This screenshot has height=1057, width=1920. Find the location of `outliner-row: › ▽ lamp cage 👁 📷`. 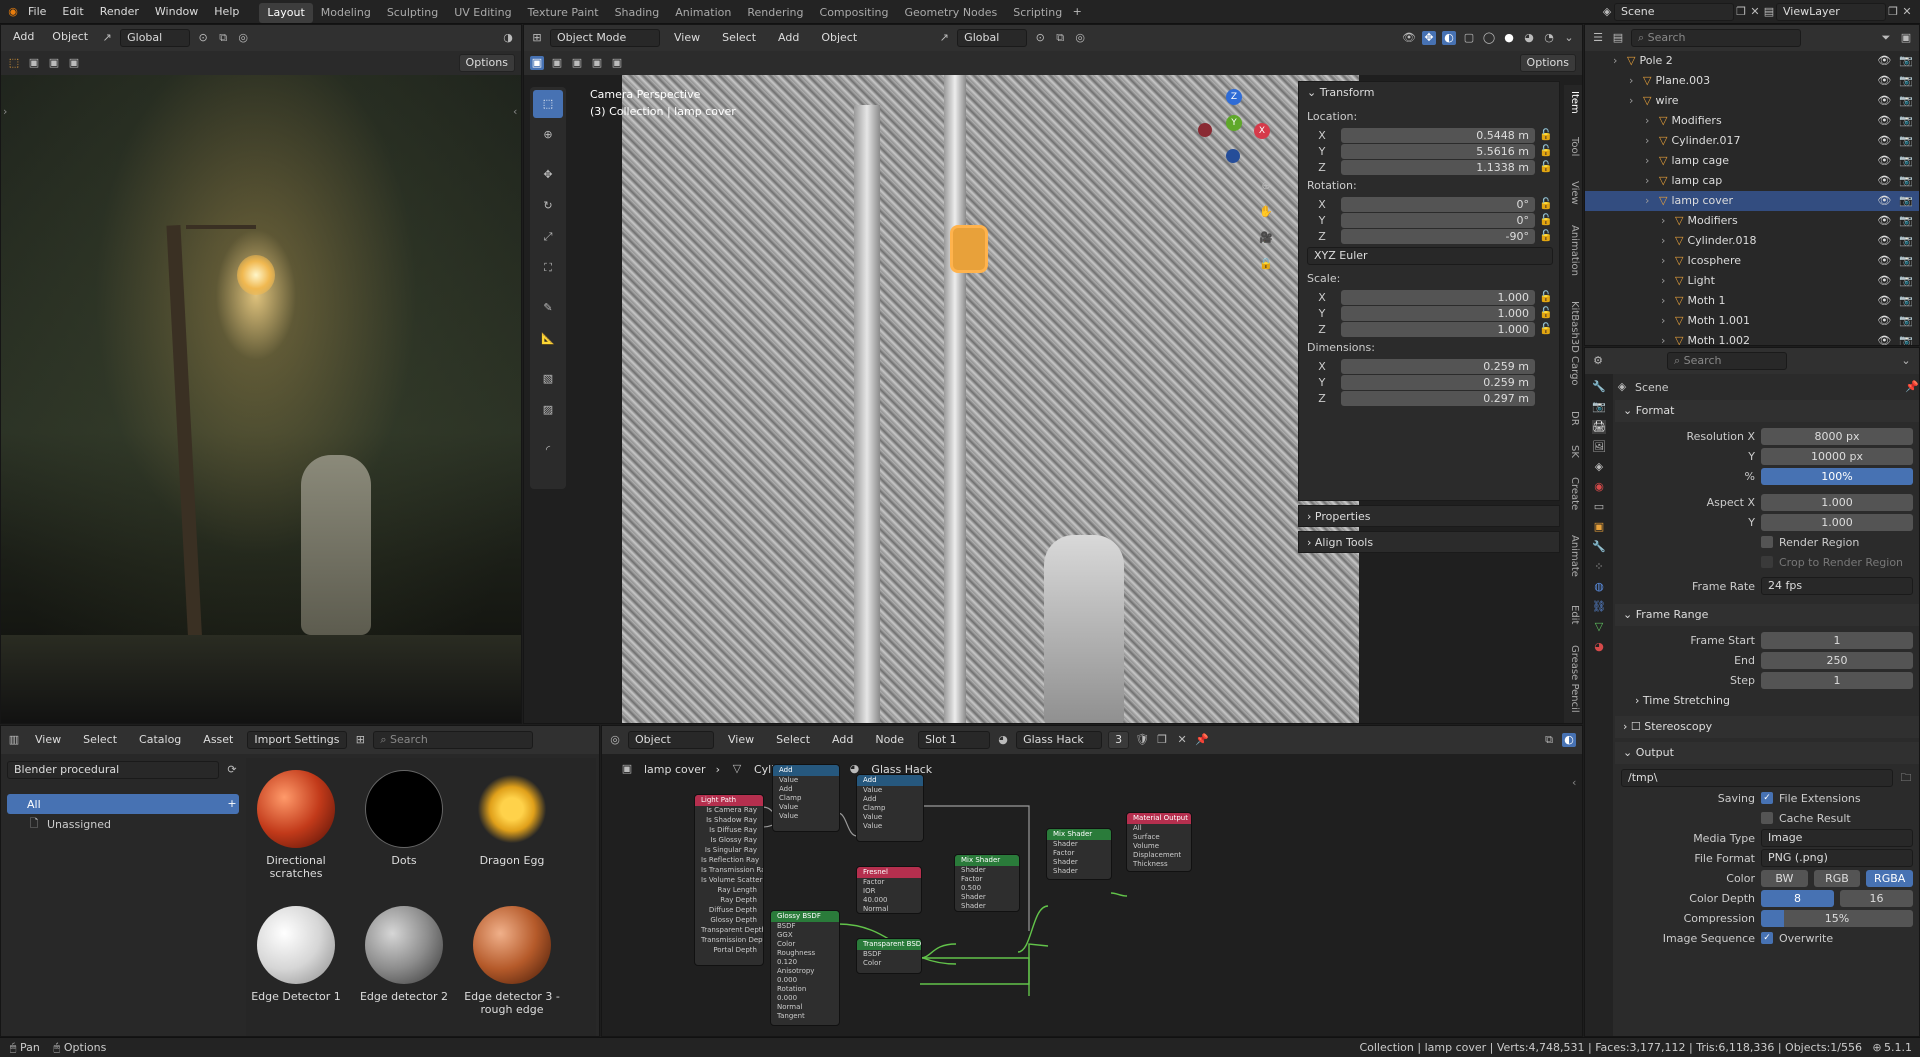

outliner-row: › ▽ lamp cage 👁 📷 is located at coordinates (1752, 161).